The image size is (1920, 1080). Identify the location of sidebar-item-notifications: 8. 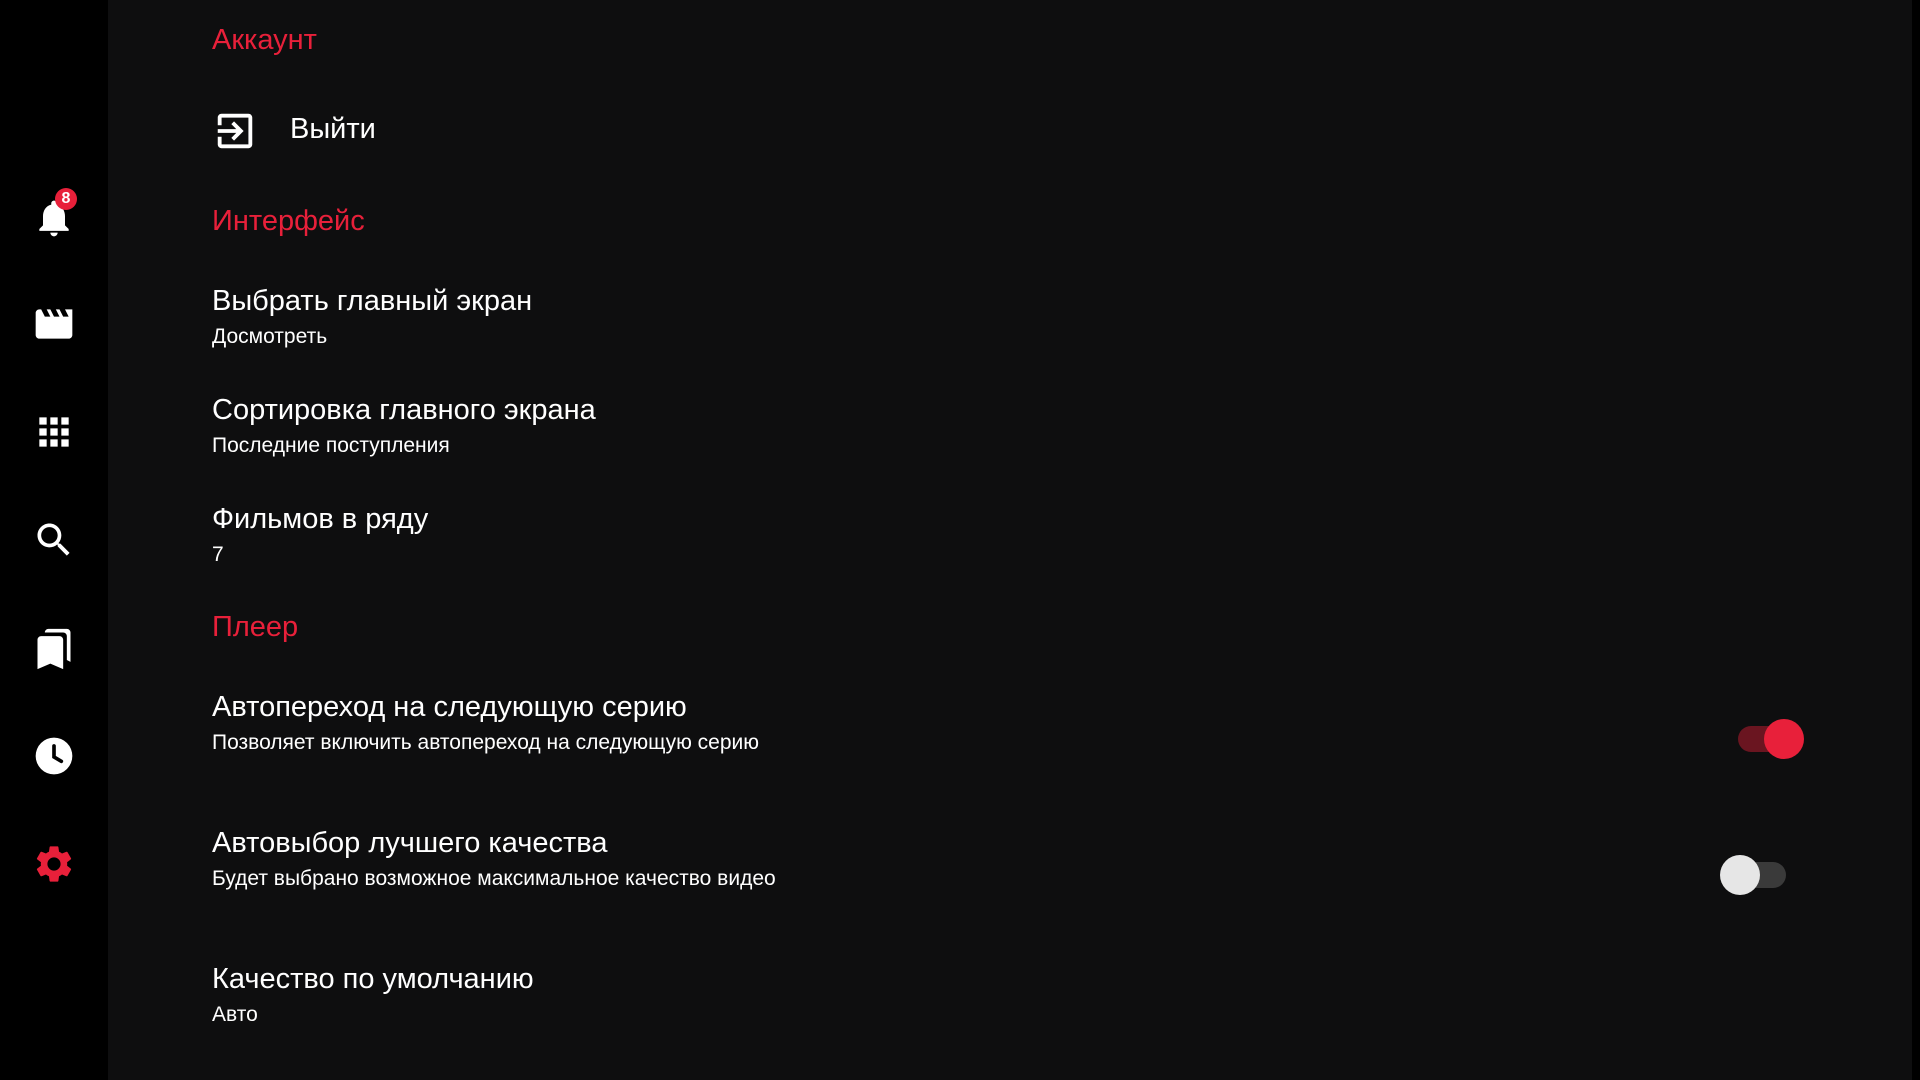
(54, 218).